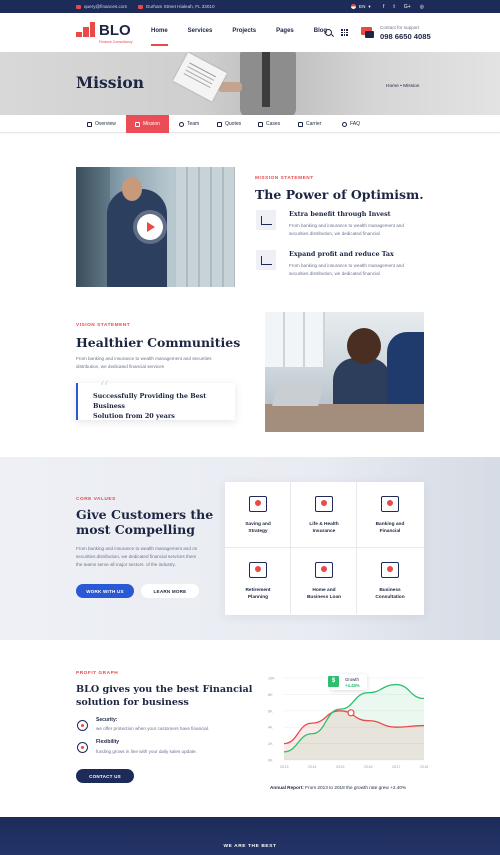 This screenshot has width=500, height=855. I want to click on y-tick-label: 0K, so click(270, 761).